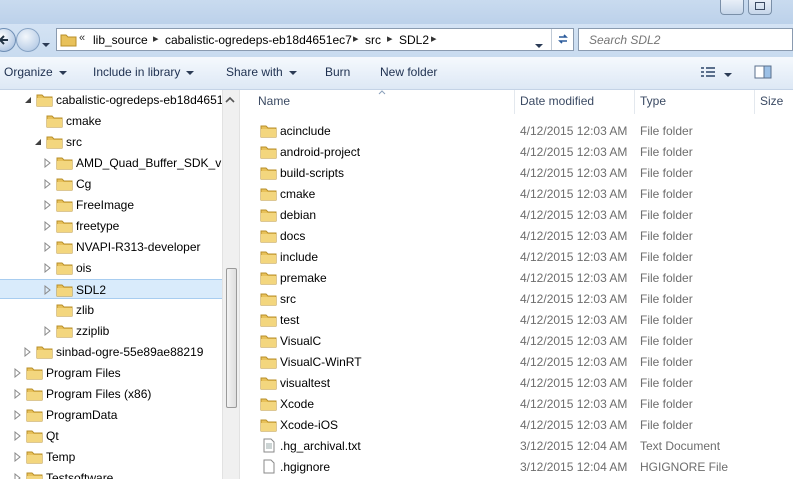  I want to click on breadcrumb-lib-source: lib_source, so click(120, 40).